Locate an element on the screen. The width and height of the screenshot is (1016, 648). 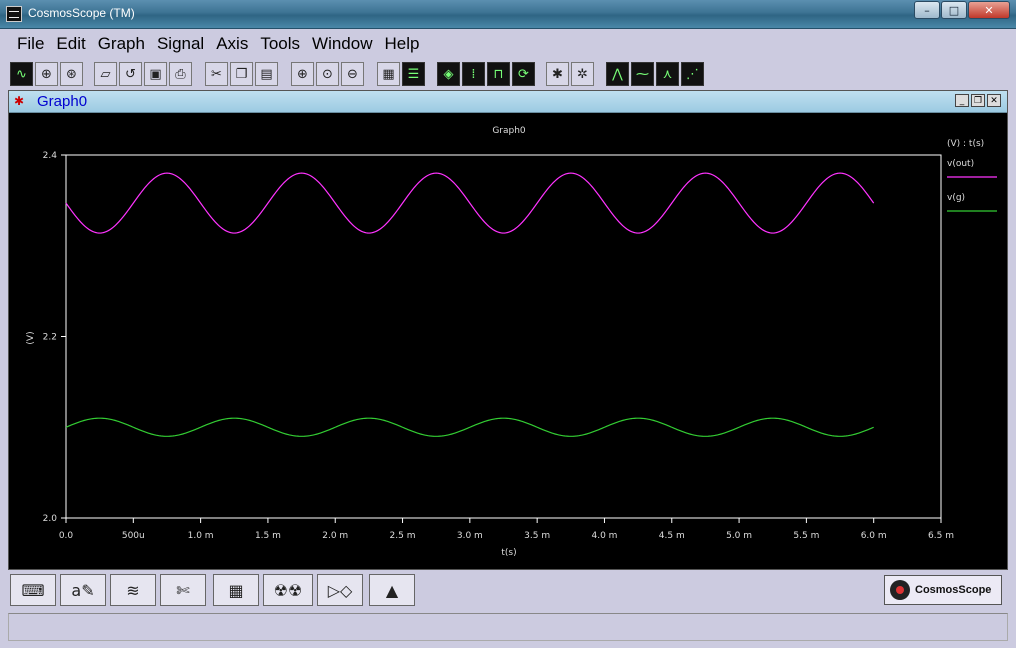
pulse-icon: ⊓ is located at coordinates (498, 74).